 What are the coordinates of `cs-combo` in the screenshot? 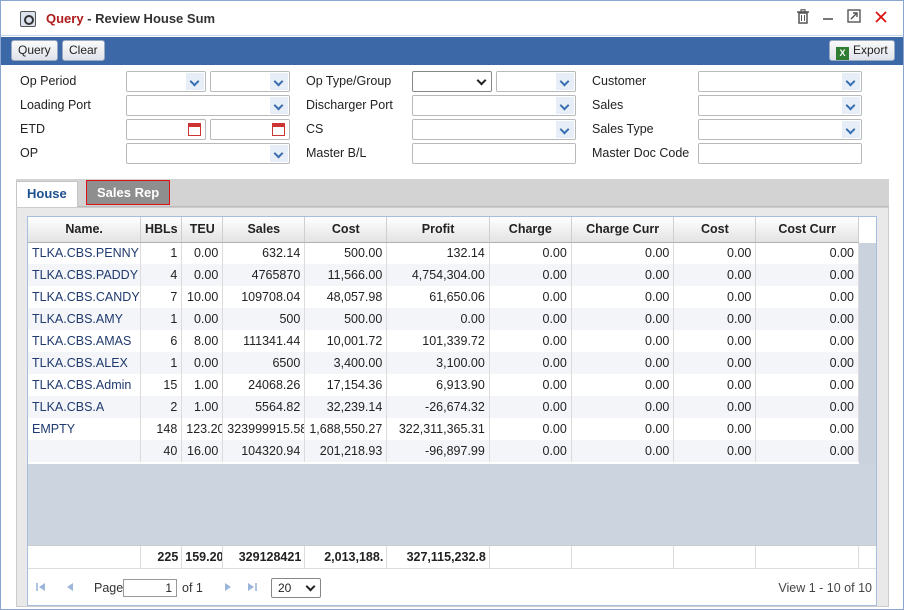 It's located at (494, 129).